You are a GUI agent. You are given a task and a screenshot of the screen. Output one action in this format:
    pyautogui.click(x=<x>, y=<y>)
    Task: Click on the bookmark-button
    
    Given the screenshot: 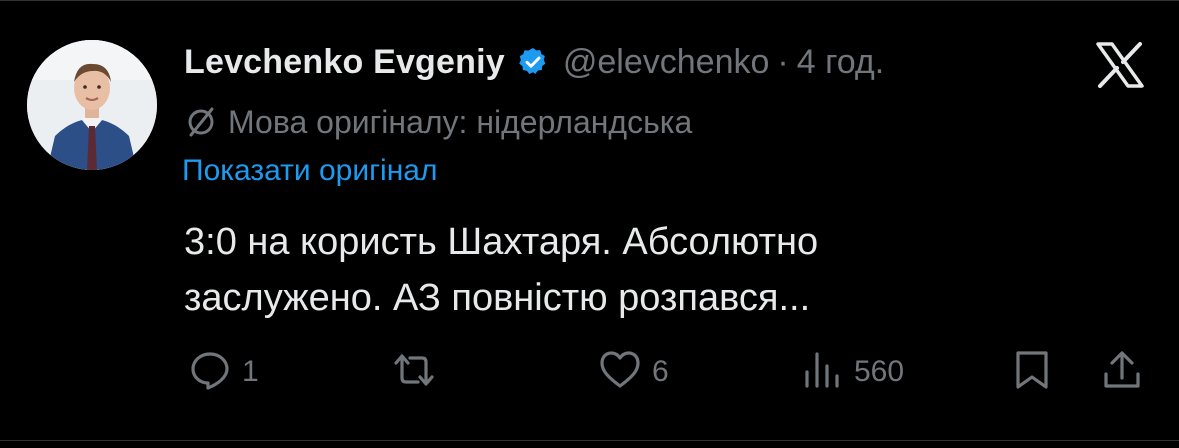 What is the action you would take?
    pyautogui.click(x=1032, y=372)
    